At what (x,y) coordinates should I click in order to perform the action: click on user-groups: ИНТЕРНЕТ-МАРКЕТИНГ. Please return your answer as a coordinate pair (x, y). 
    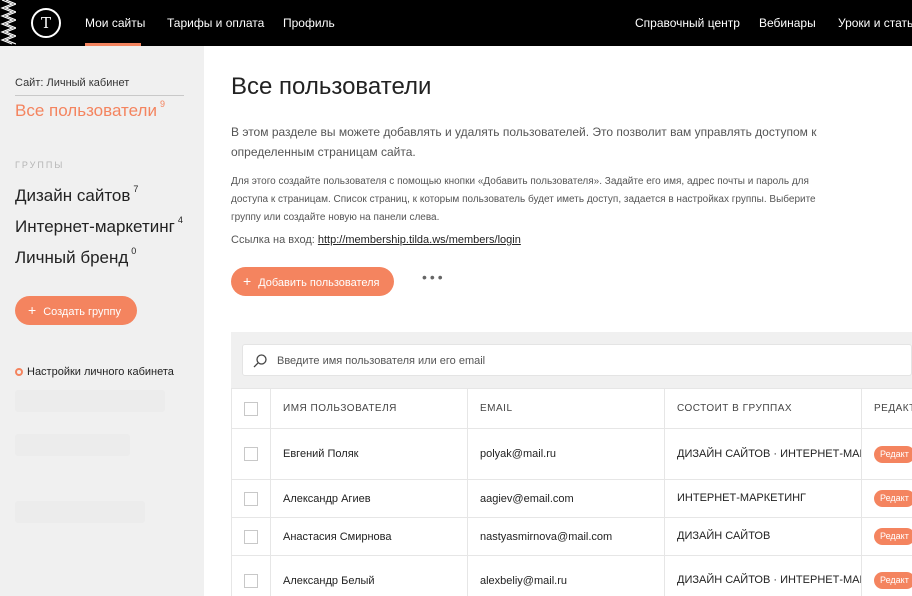
    Looking at the image, I should click on (763, 498).